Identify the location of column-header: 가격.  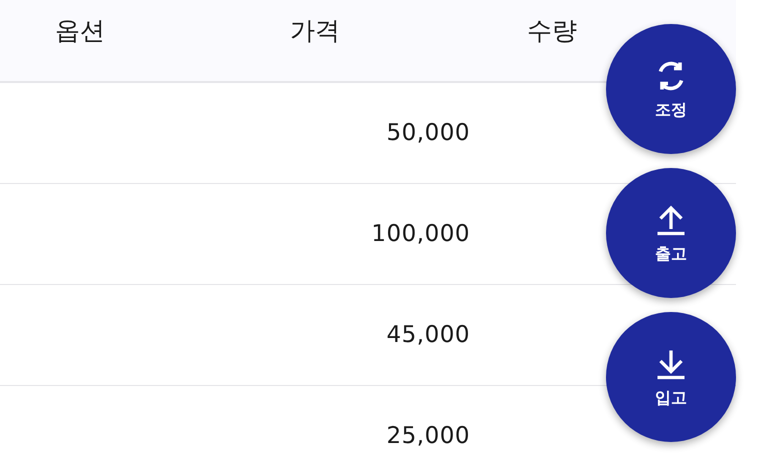
(315, 31).